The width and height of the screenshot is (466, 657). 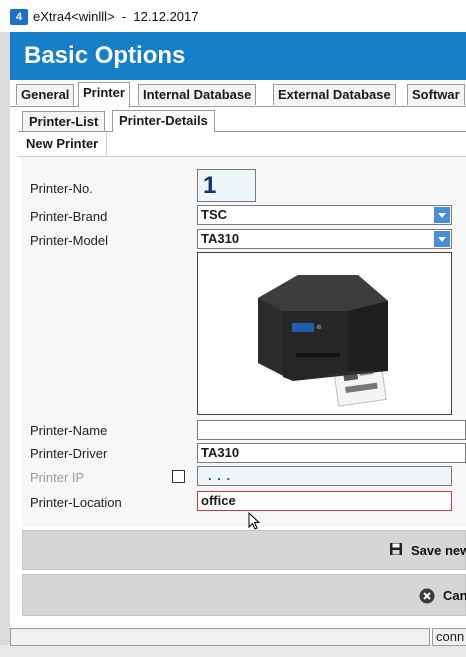 I want to click on tab-general: General, so click(x=45, y=94).